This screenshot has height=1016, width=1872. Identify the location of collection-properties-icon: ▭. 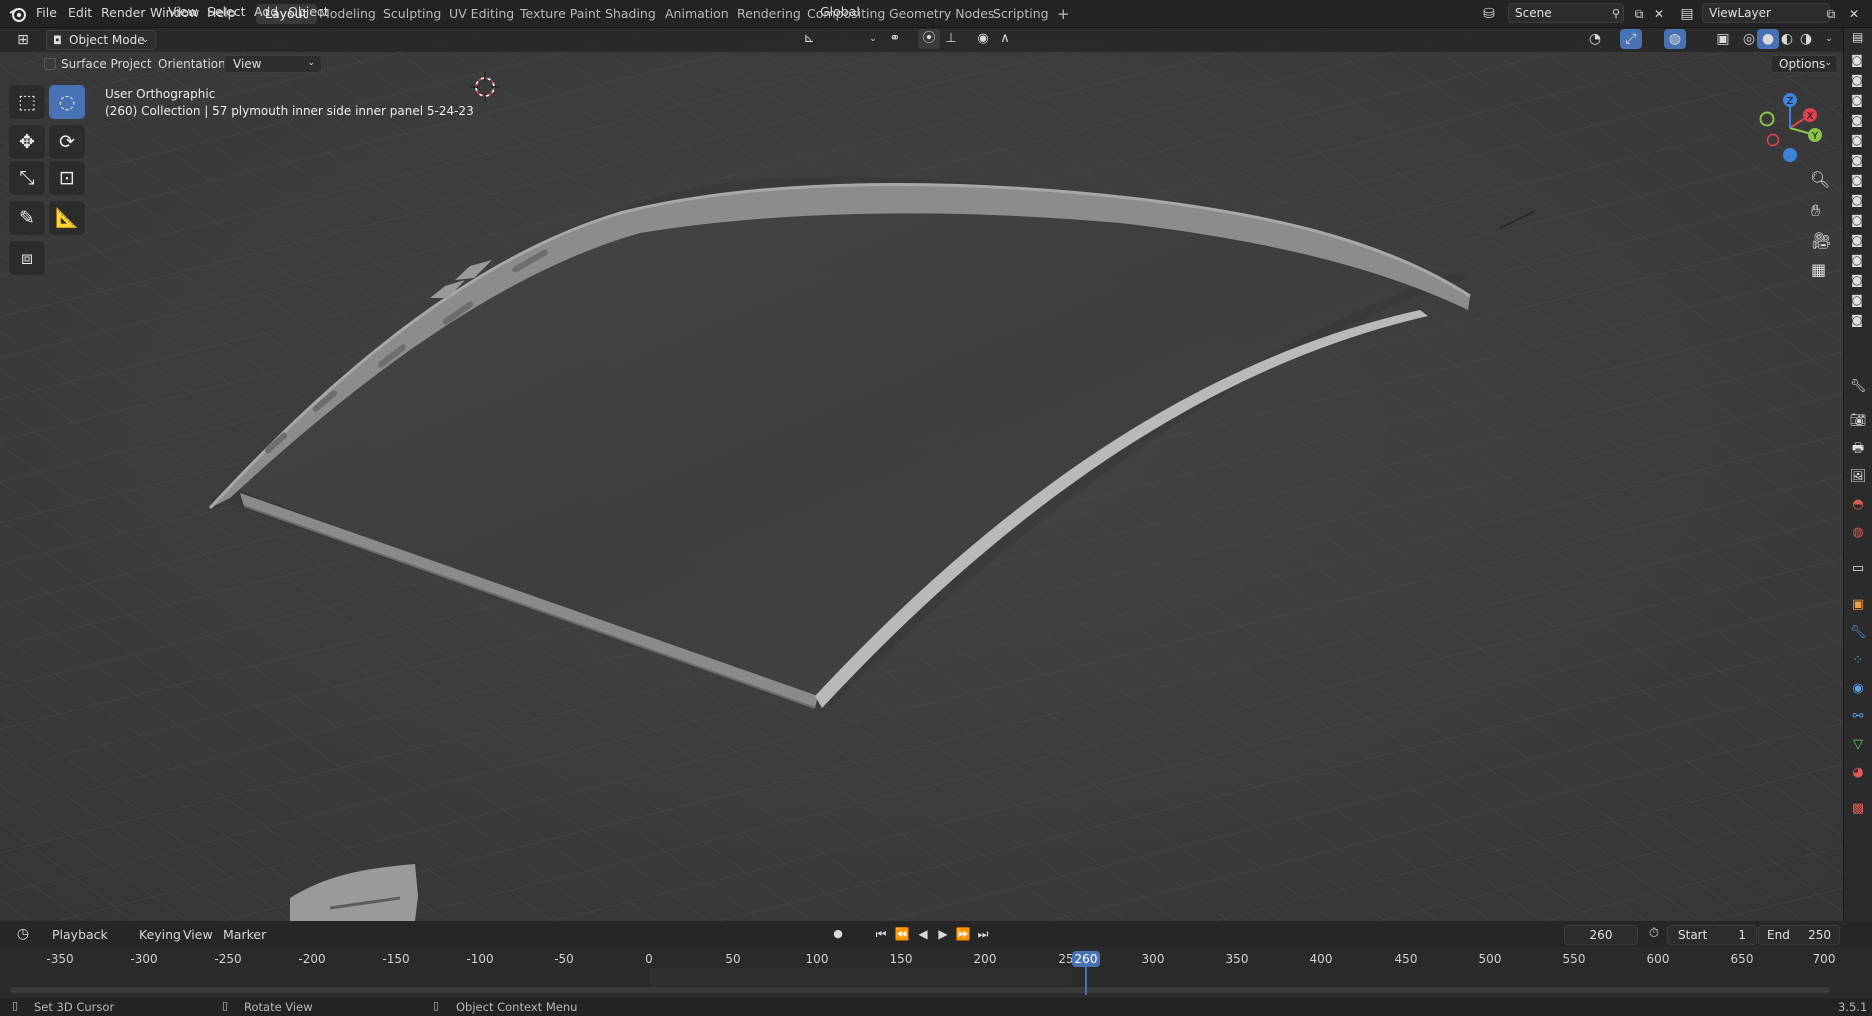
(1858, 569).